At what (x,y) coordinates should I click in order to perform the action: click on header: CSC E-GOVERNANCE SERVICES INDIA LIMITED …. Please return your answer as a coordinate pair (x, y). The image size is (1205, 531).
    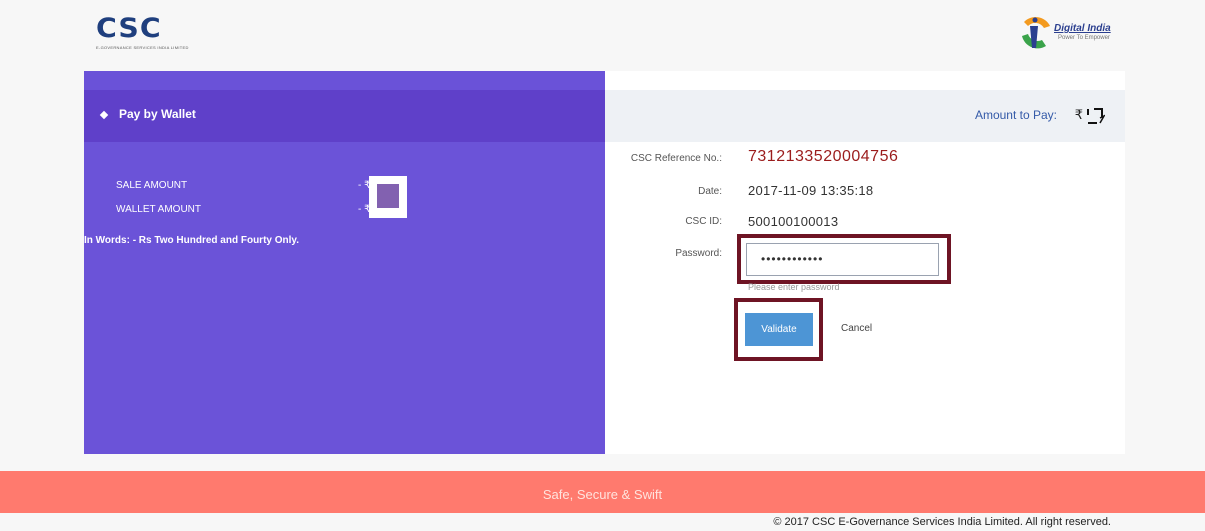
    Looking at the image, I should click on (602, 35).